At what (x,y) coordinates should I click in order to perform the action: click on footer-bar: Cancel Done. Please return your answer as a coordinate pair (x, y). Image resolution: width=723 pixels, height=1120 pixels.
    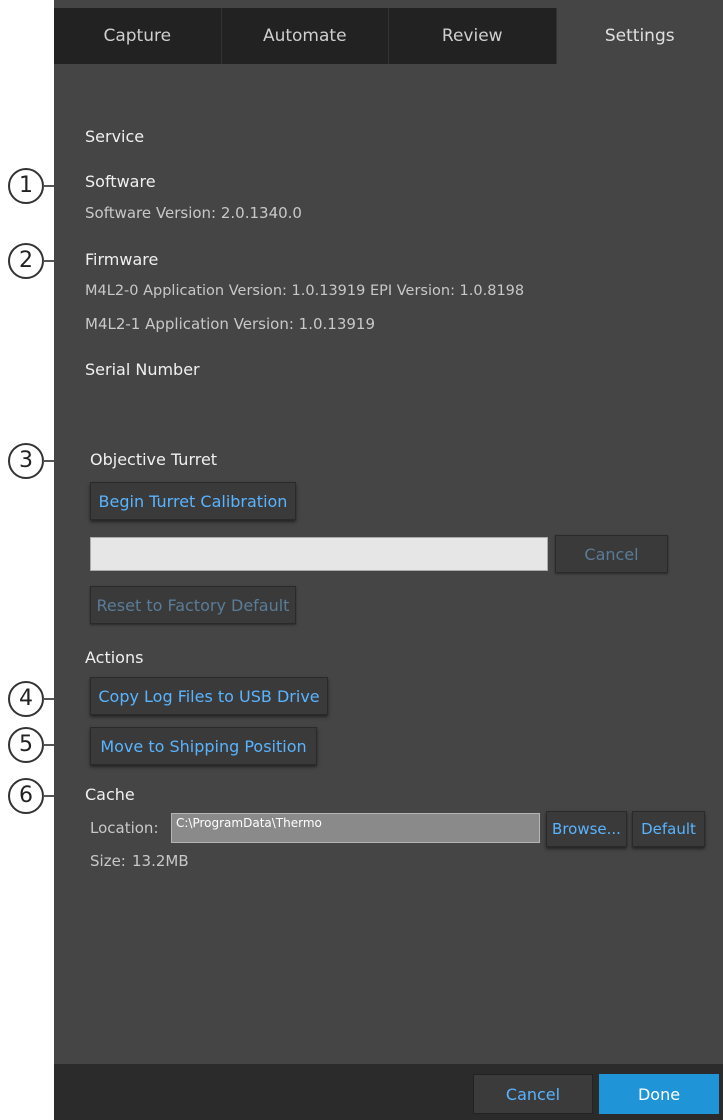
    Looking at the image, I should click on (388, 1092).